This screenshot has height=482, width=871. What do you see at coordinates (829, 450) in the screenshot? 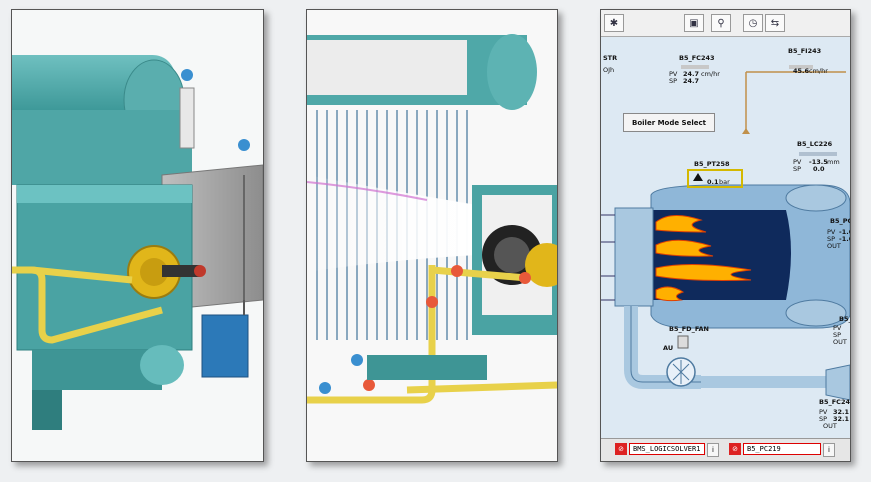
I see `info-button-2: i` at bounding box center [829, 450].